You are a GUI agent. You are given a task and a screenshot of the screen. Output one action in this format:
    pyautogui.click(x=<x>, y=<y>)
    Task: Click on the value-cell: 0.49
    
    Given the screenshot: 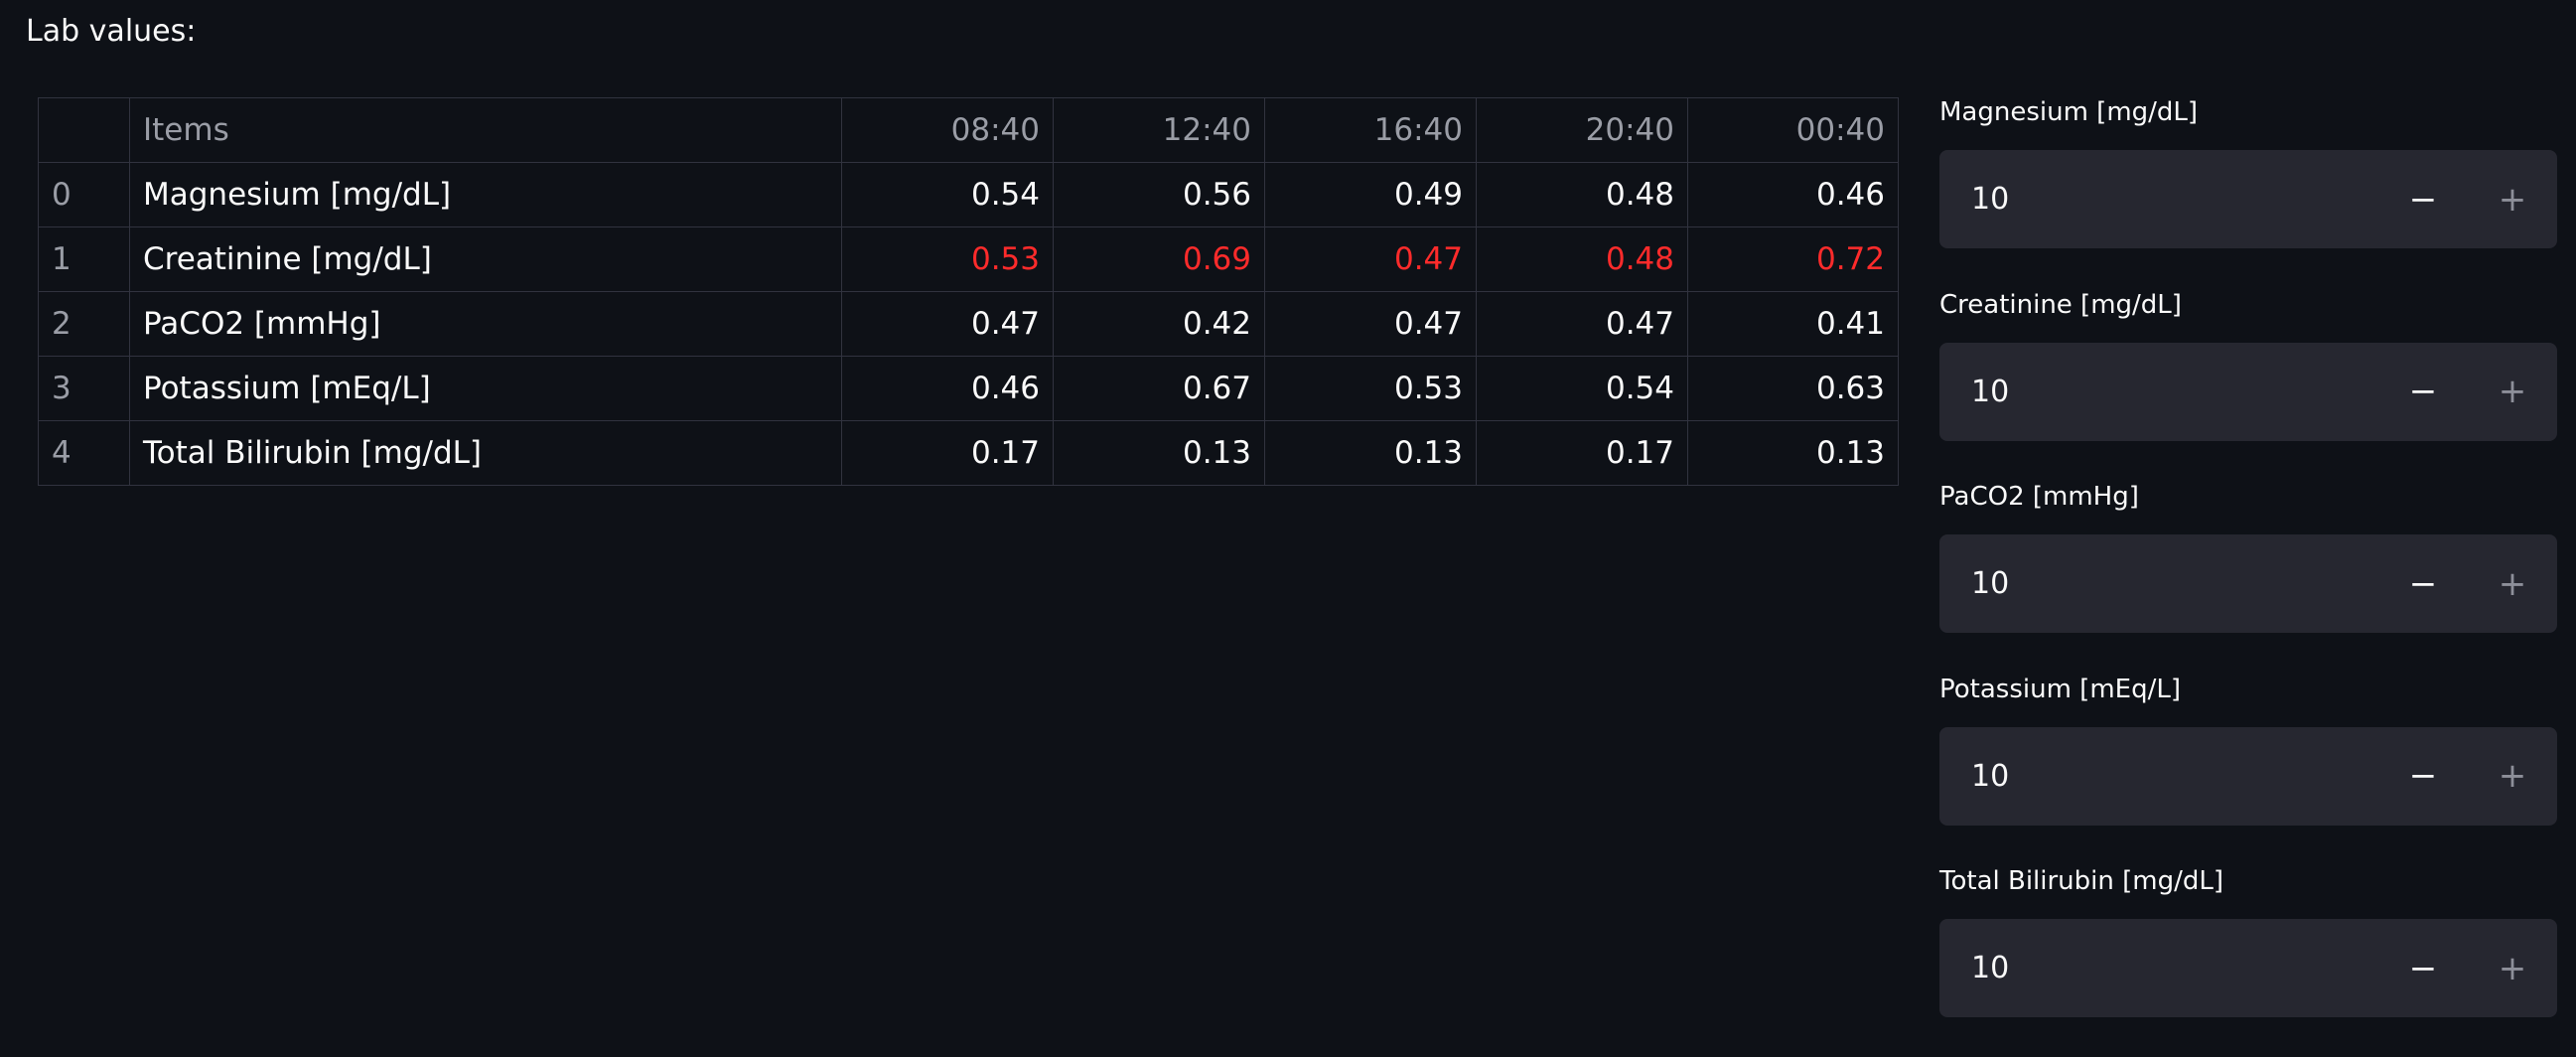 What is the action you would take?
    pyautogui.click(x=1371, y=194)
    